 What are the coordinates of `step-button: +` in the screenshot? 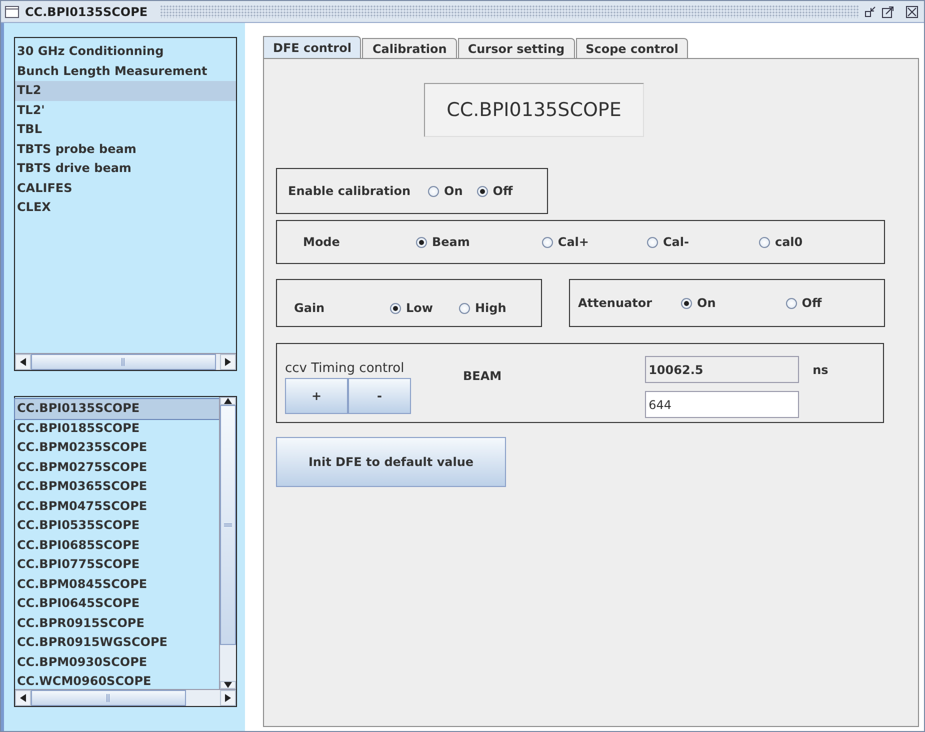 It's located at (316, 396).